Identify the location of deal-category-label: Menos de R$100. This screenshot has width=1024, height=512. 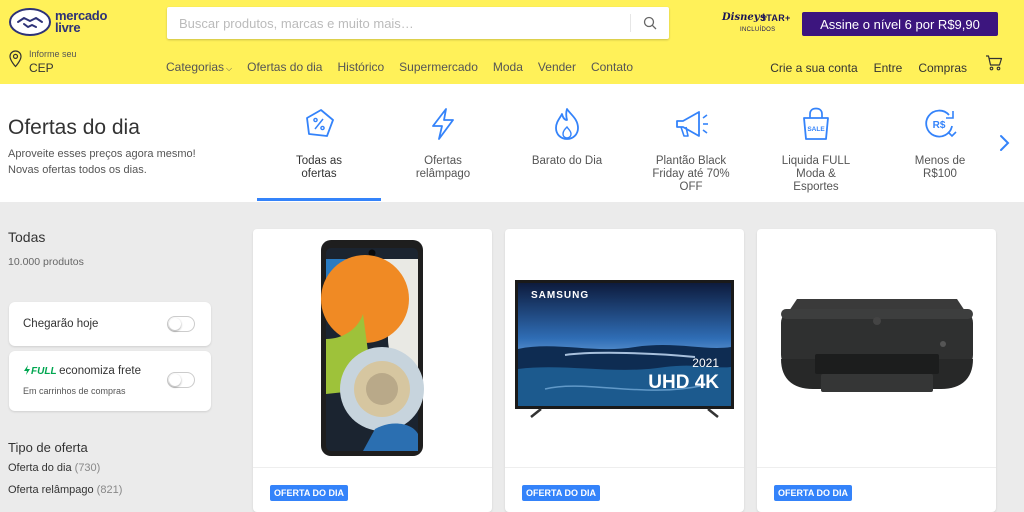
(940, 168).